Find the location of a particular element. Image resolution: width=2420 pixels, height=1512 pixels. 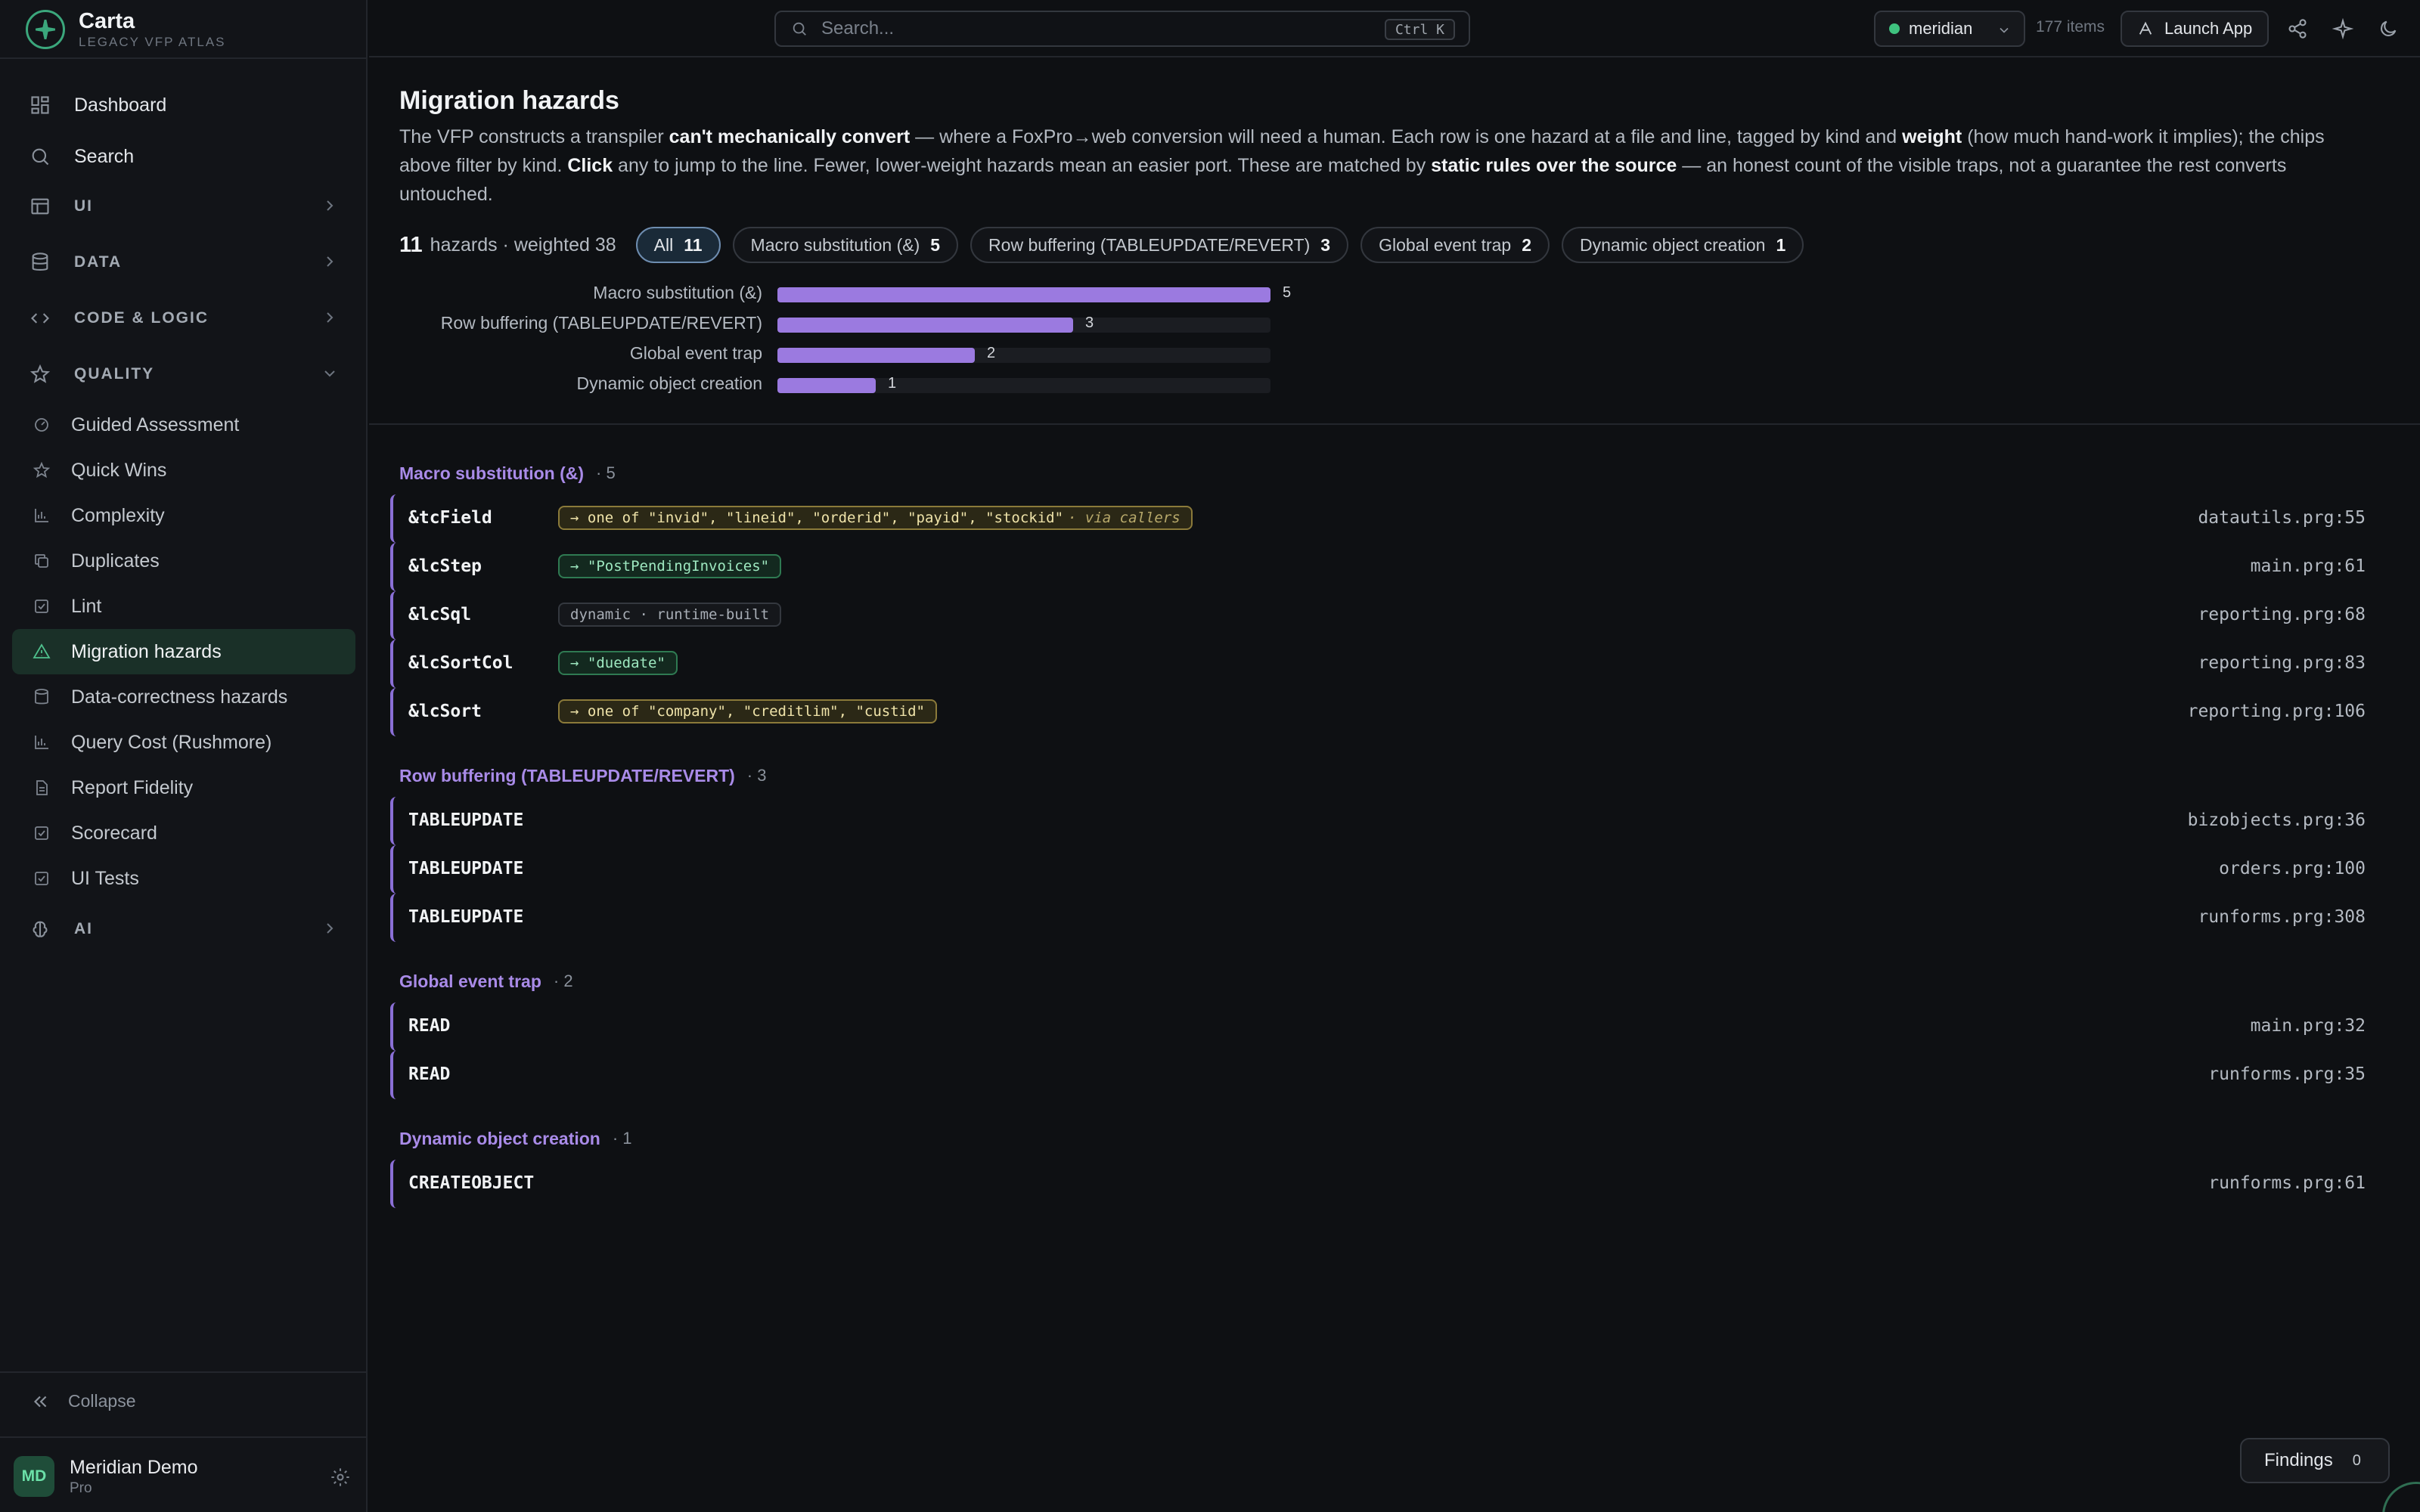

hazard-row: READ main.prg:32 is located at coordinates (1378, 1026).